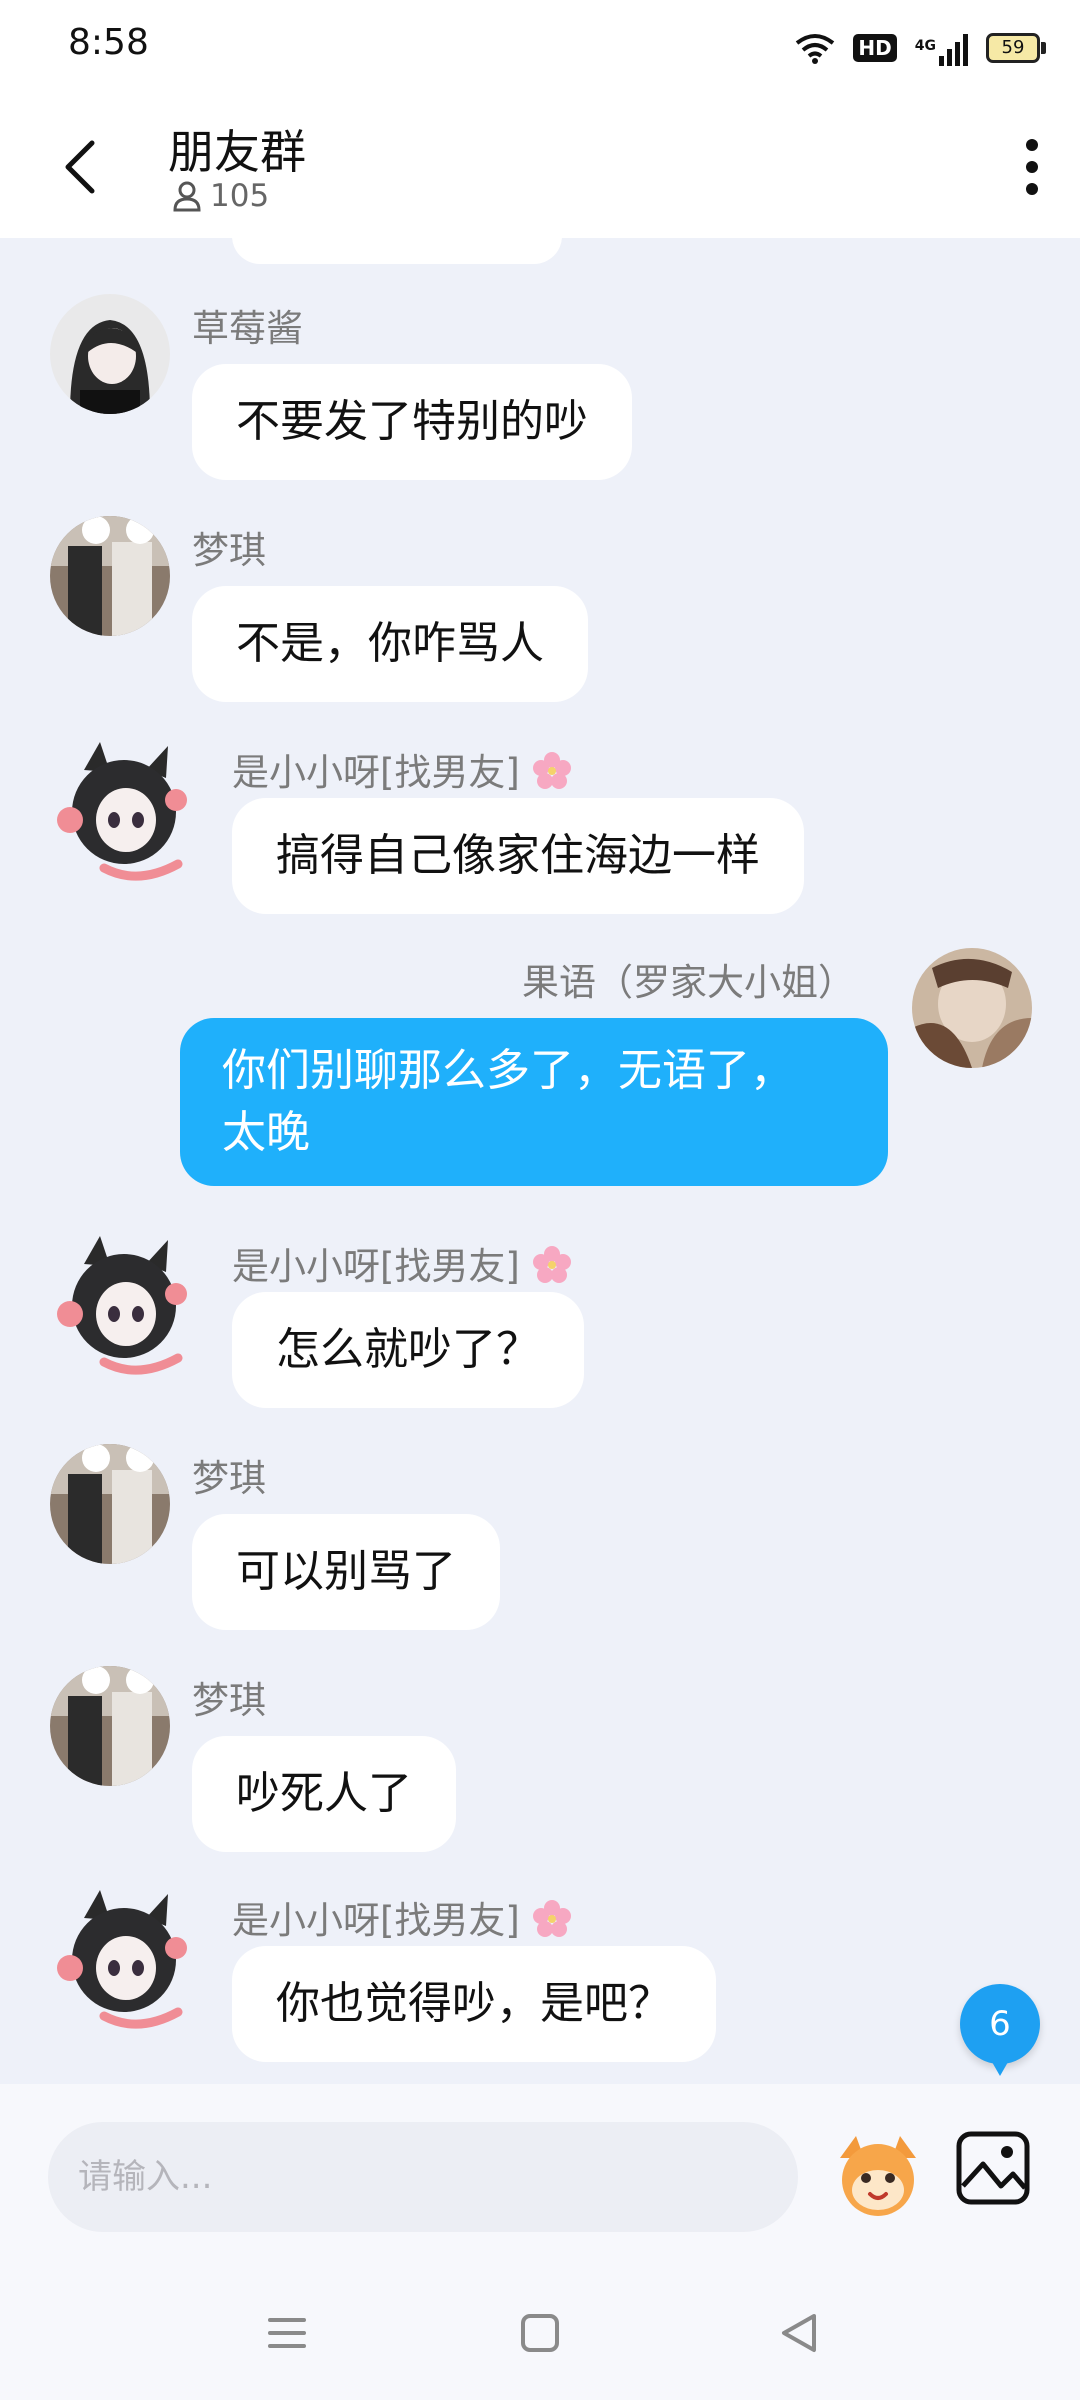  Describe the element at coordinates (1013, 47) in the screenshot. I see `battery-level: 59` at that location.